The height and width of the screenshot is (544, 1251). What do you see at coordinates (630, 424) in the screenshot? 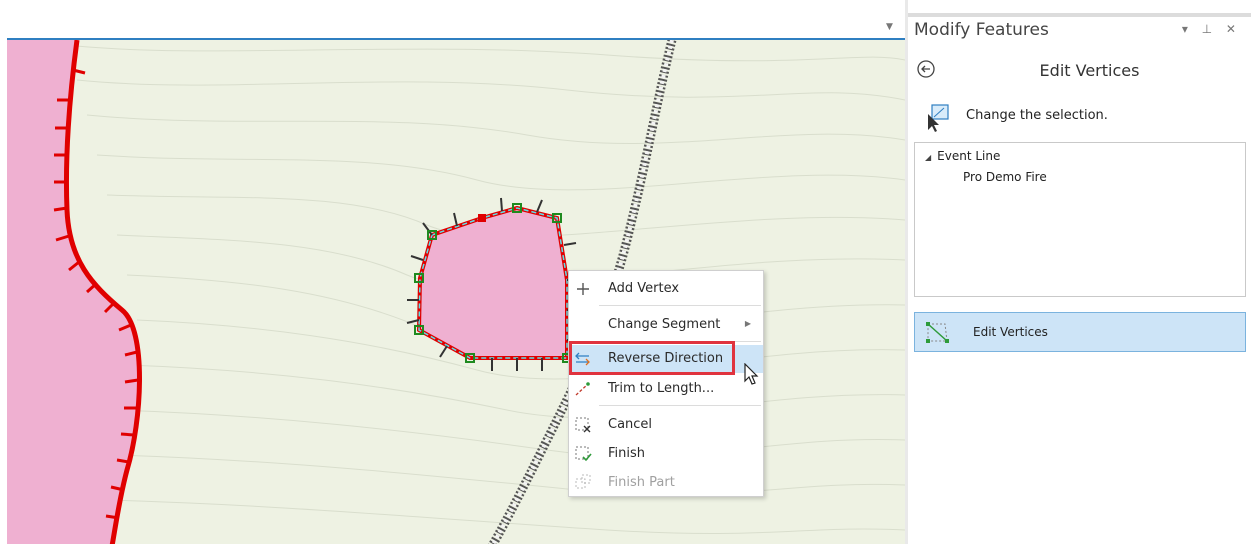
I see `menu-item-label: Cancel` at bounding box center [630, 424].